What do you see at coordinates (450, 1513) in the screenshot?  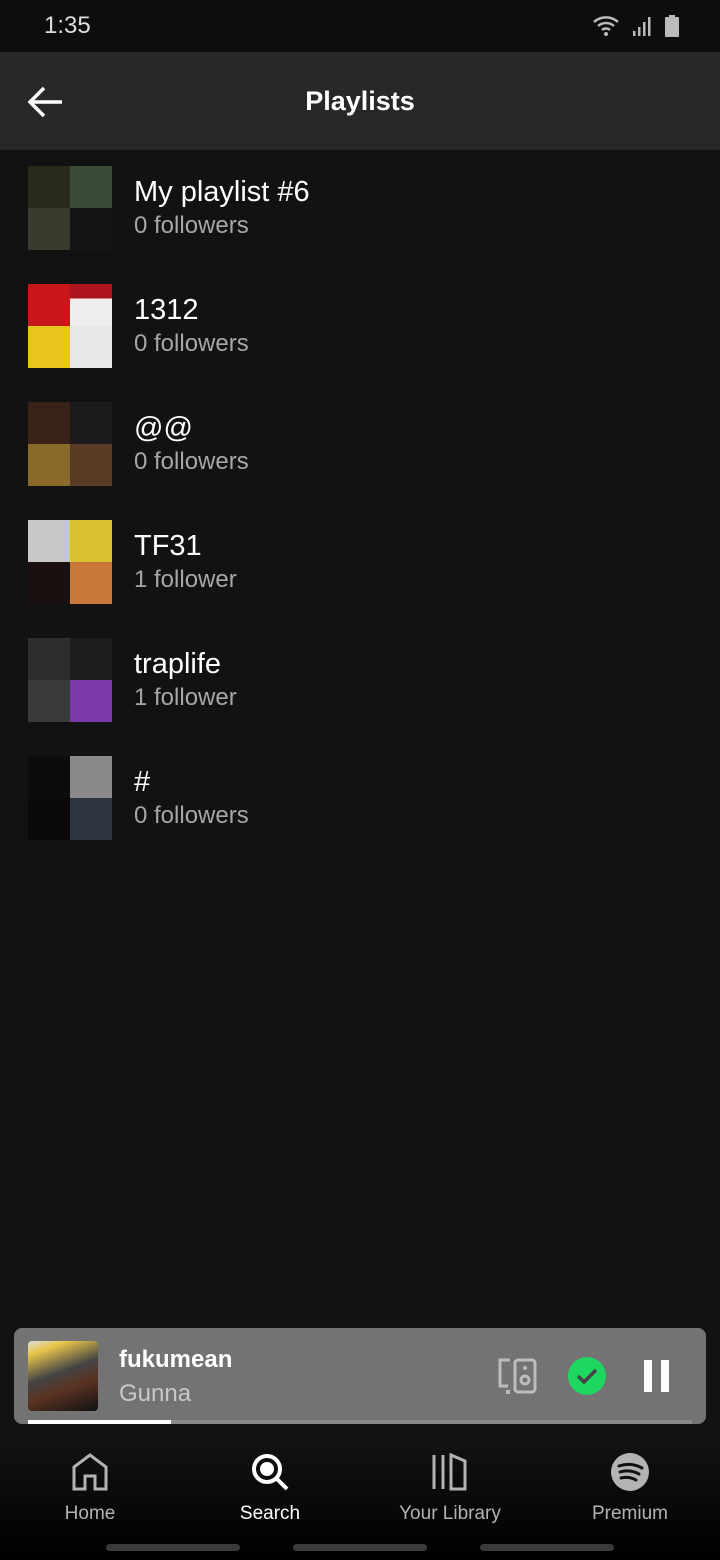 I see `tab-label: Your Library` at bounding box center [450, 1513].